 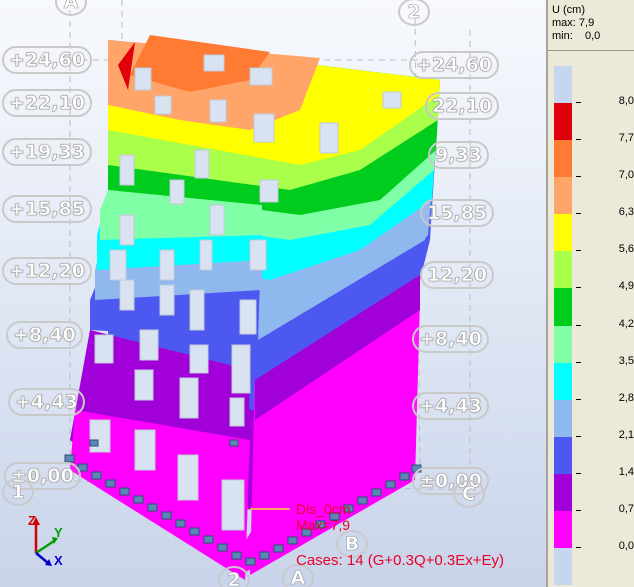 I want to click on legend-value: 2,1, so click(x=626, y=434).